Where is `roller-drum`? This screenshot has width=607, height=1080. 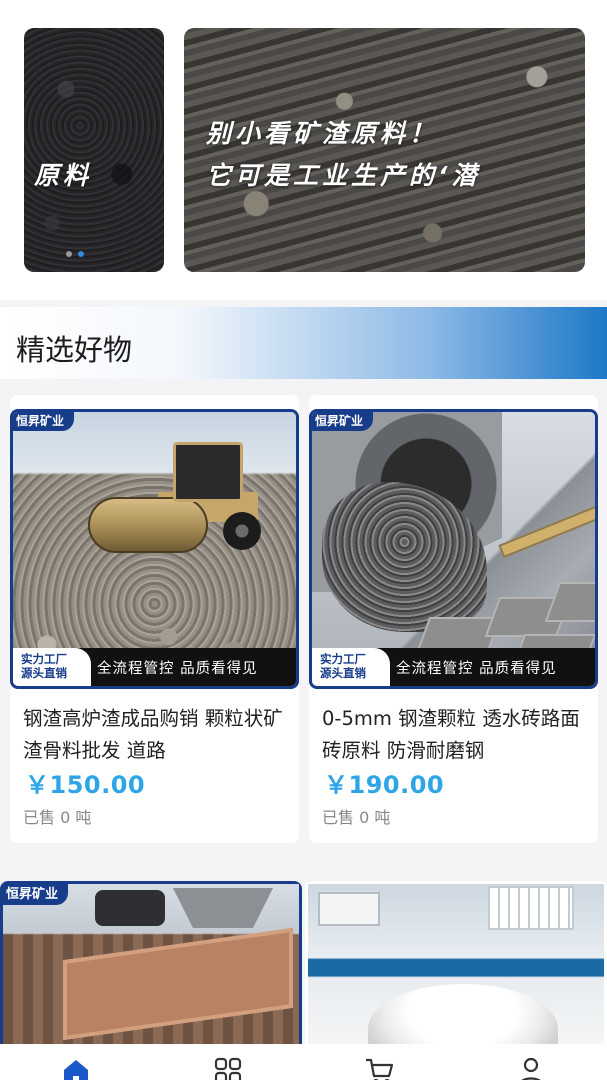 roller-drum is located at coordinates (148, 525).